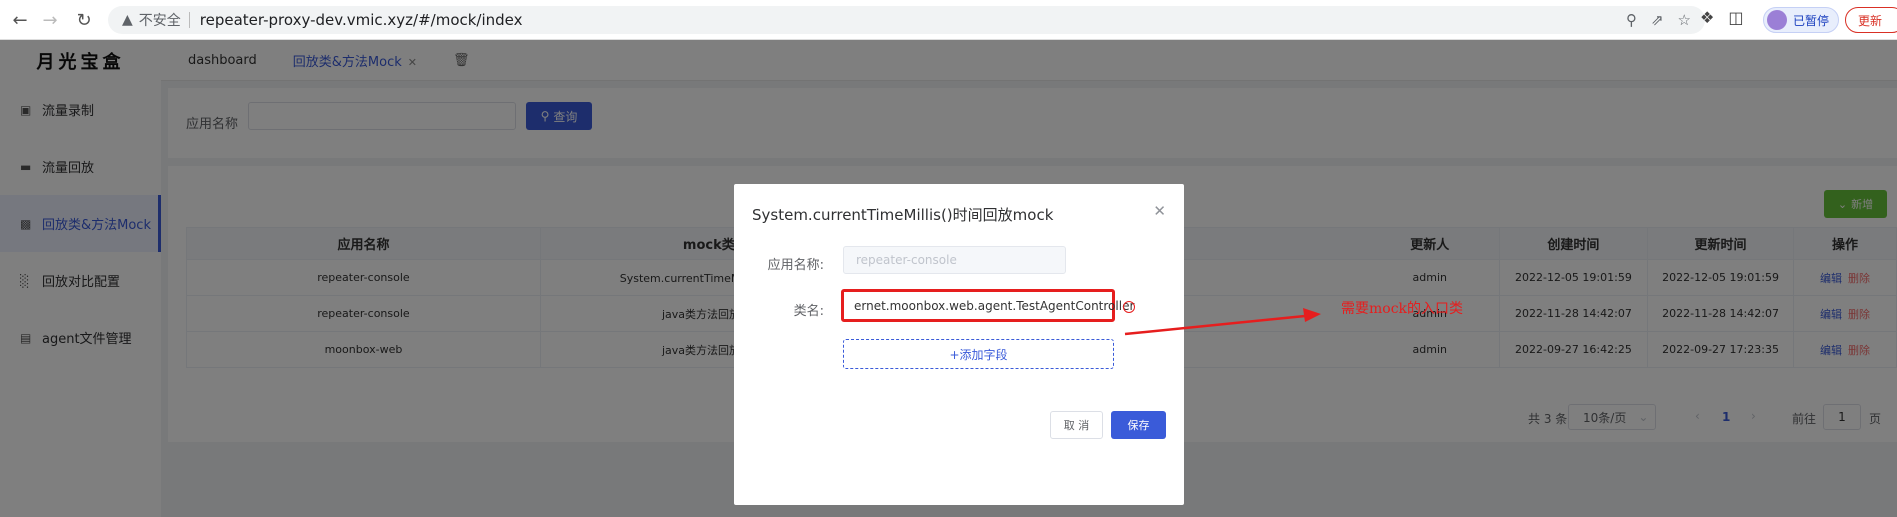 Image resolution: width=1897 pixels, height=517 pixels. Describe the element at coordinates (1684, 20) in the screenshot. I see `bookmark-star-icon: ☆` at that location.